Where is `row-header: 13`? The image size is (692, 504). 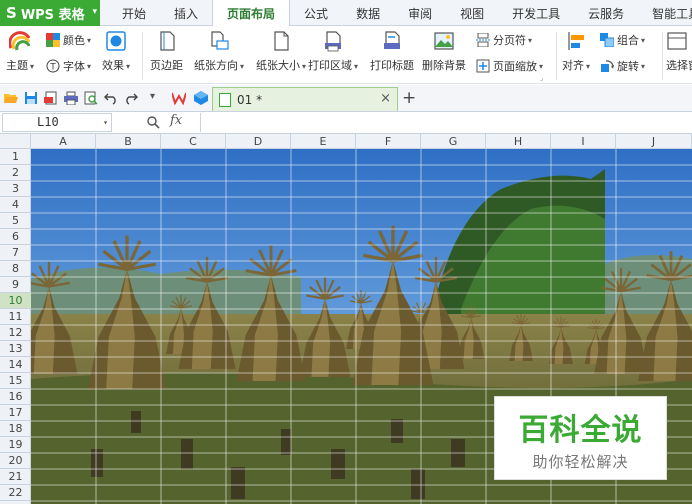 row-header: 13 is located at coordinates (15, 349).